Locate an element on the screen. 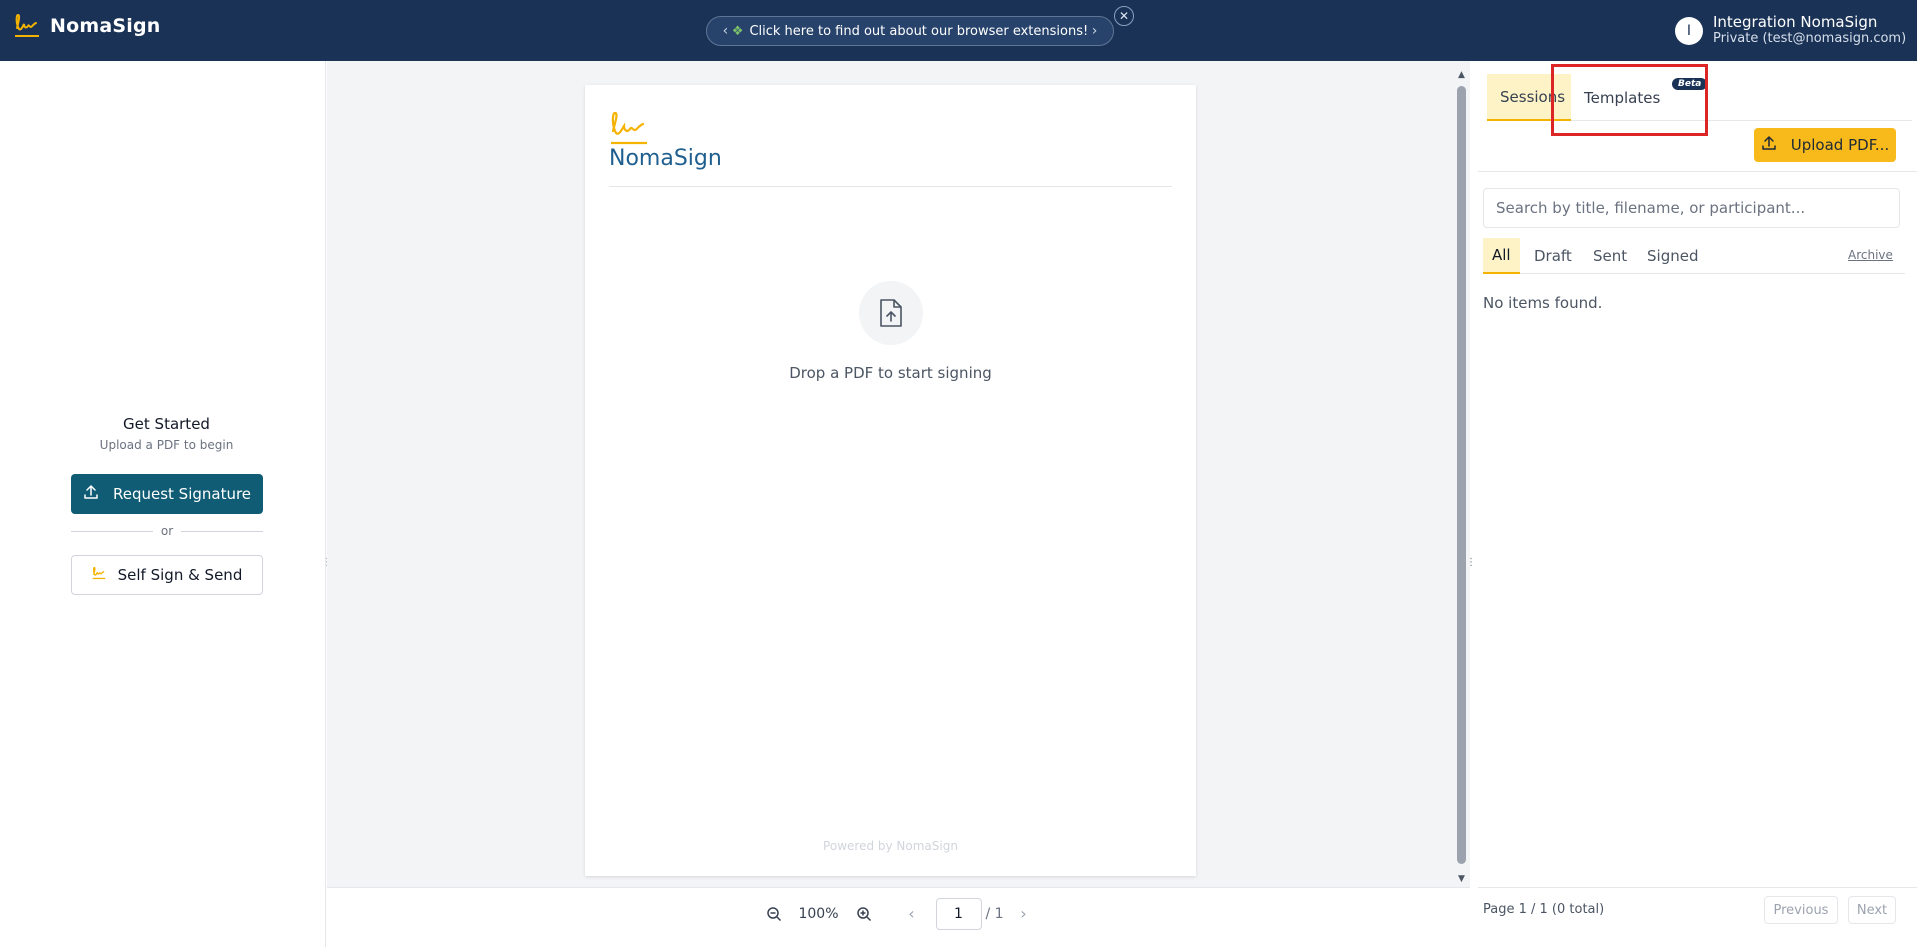 Image resolution: width=1917 pixels, height=947 pixels. or-label: or is located at coordinates (167, 531).